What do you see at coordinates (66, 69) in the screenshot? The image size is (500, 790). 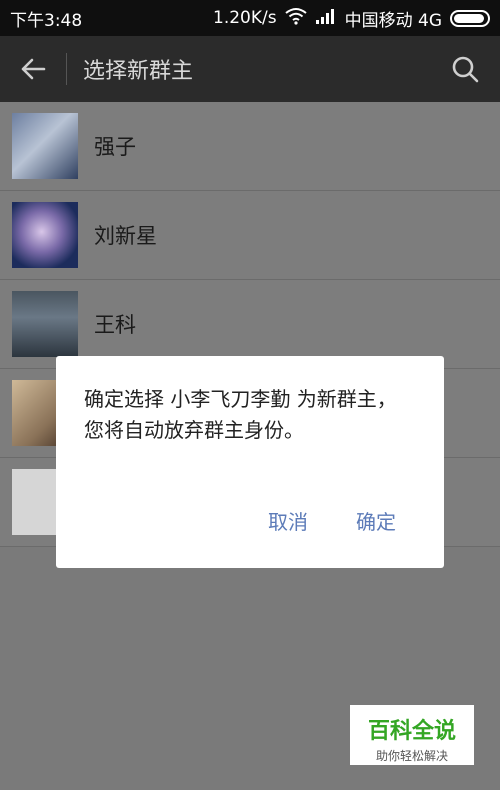 I see `app-bar-divider` at bounding box center [66, 69].